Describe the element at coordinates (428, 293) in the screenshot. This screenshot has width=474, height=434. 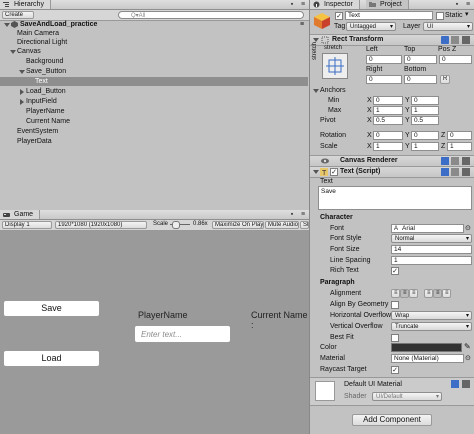
I see `align-top-button: ≡` at that location.